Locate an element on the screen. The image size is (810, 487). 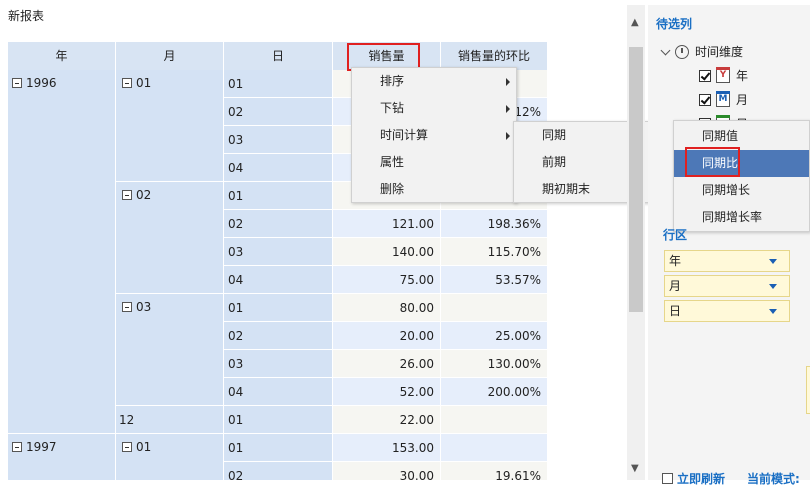
vertical-scrollbar: ▲ ▼ is located at coordinates (636, 242).